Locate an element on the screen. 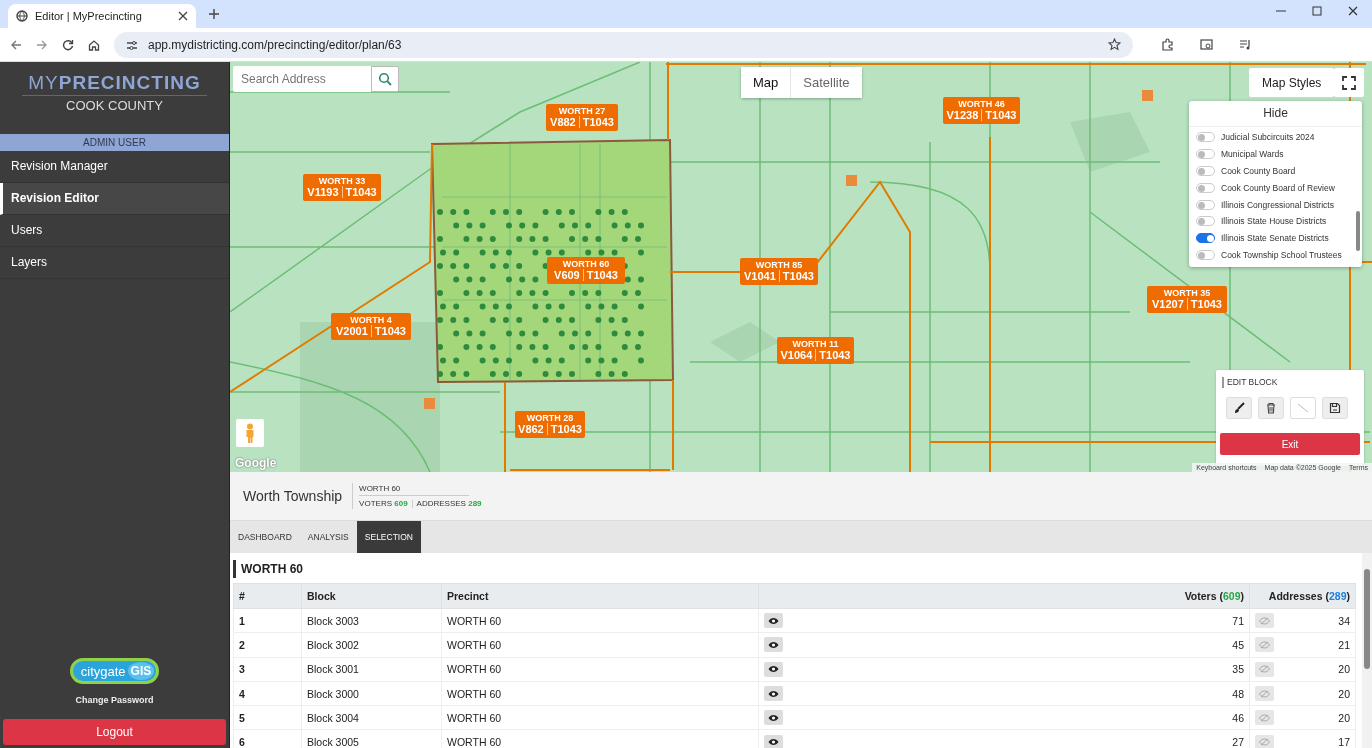  precinct-name: WORTH 46 is located at coordinates (981, 104).